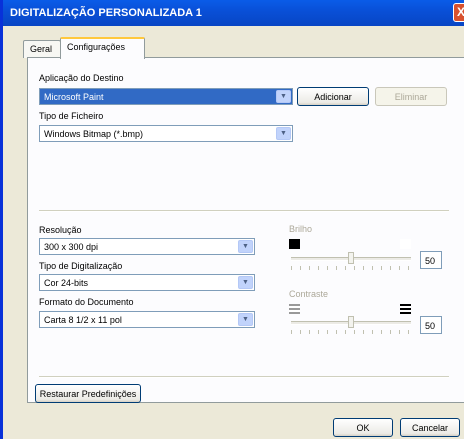  What do you see at coordinates (430, 427) in the screenshot?
I see `cancel-button: Cancelar` at bounding box center [430, 427].